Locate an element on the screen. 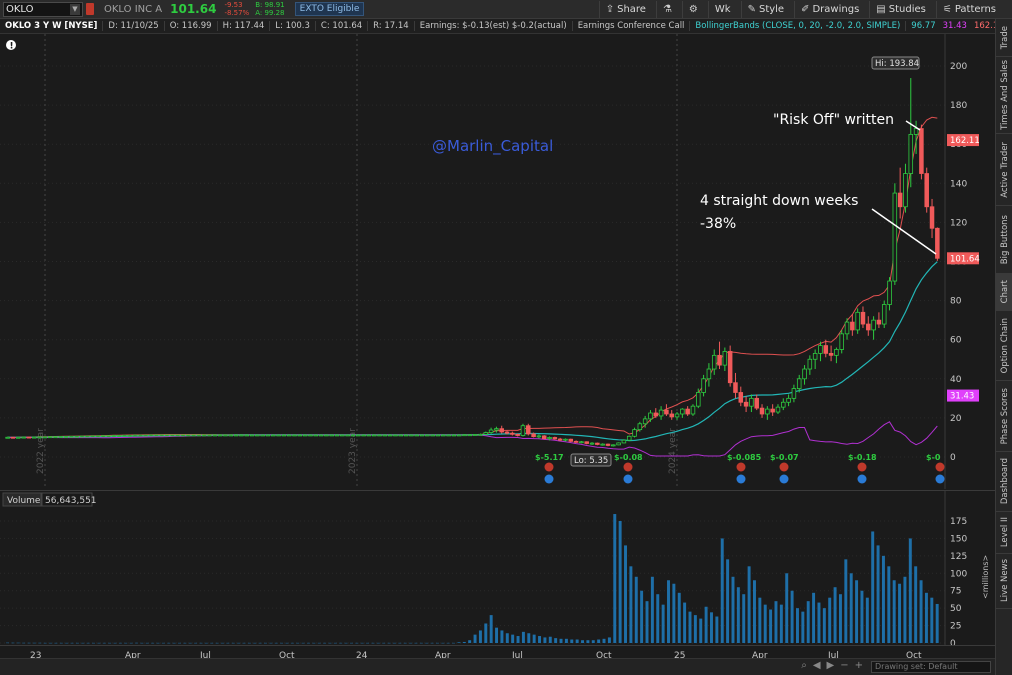 Image resolution: width=1012 pixels, height=675 pixels. down-weeks-pct: -38% is located at coordinates (718, 224).